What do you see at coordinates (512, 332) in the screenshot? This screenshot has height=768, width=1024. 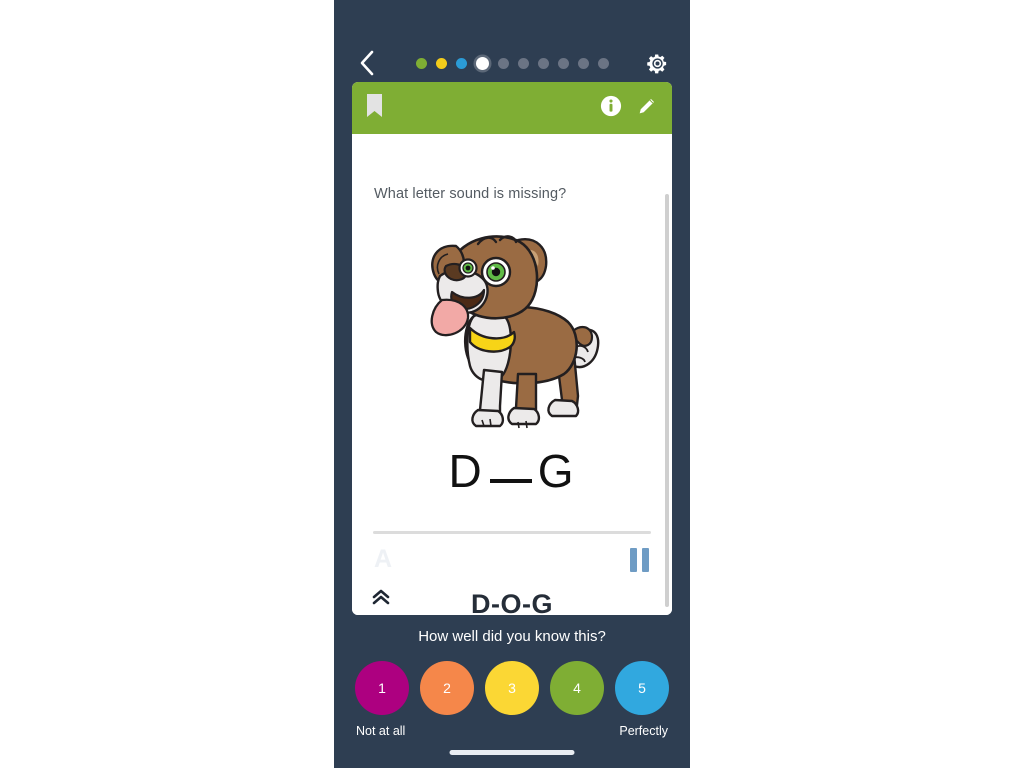 I see `question-image` at bounding box center [512, 332].